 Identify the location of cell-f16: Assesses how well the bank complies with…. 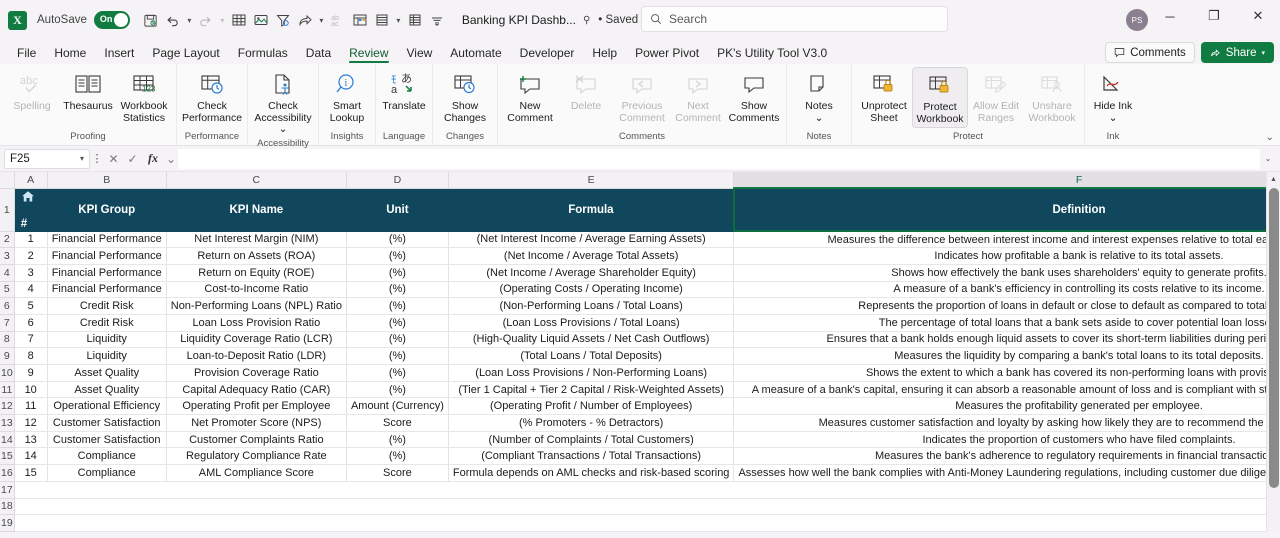
(1006, 473).